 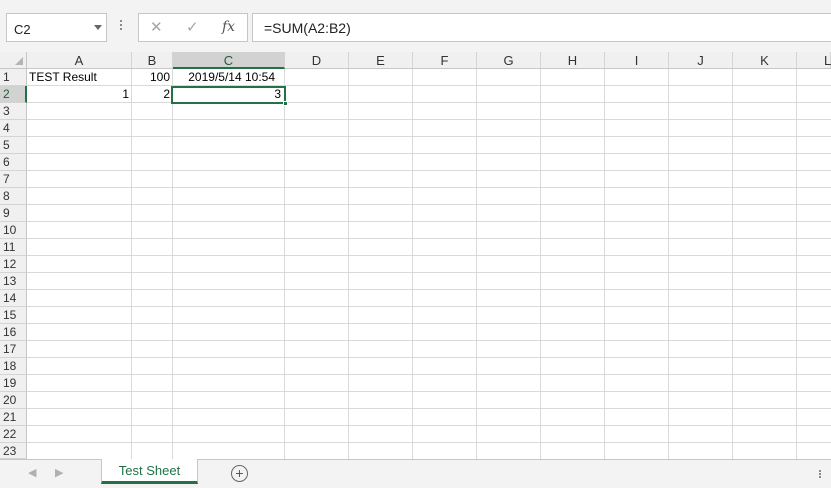 What do you see at coordinates (13, 111) in the screenshot?
I see `row-header-3: 3` at bounding box center [13, 111].